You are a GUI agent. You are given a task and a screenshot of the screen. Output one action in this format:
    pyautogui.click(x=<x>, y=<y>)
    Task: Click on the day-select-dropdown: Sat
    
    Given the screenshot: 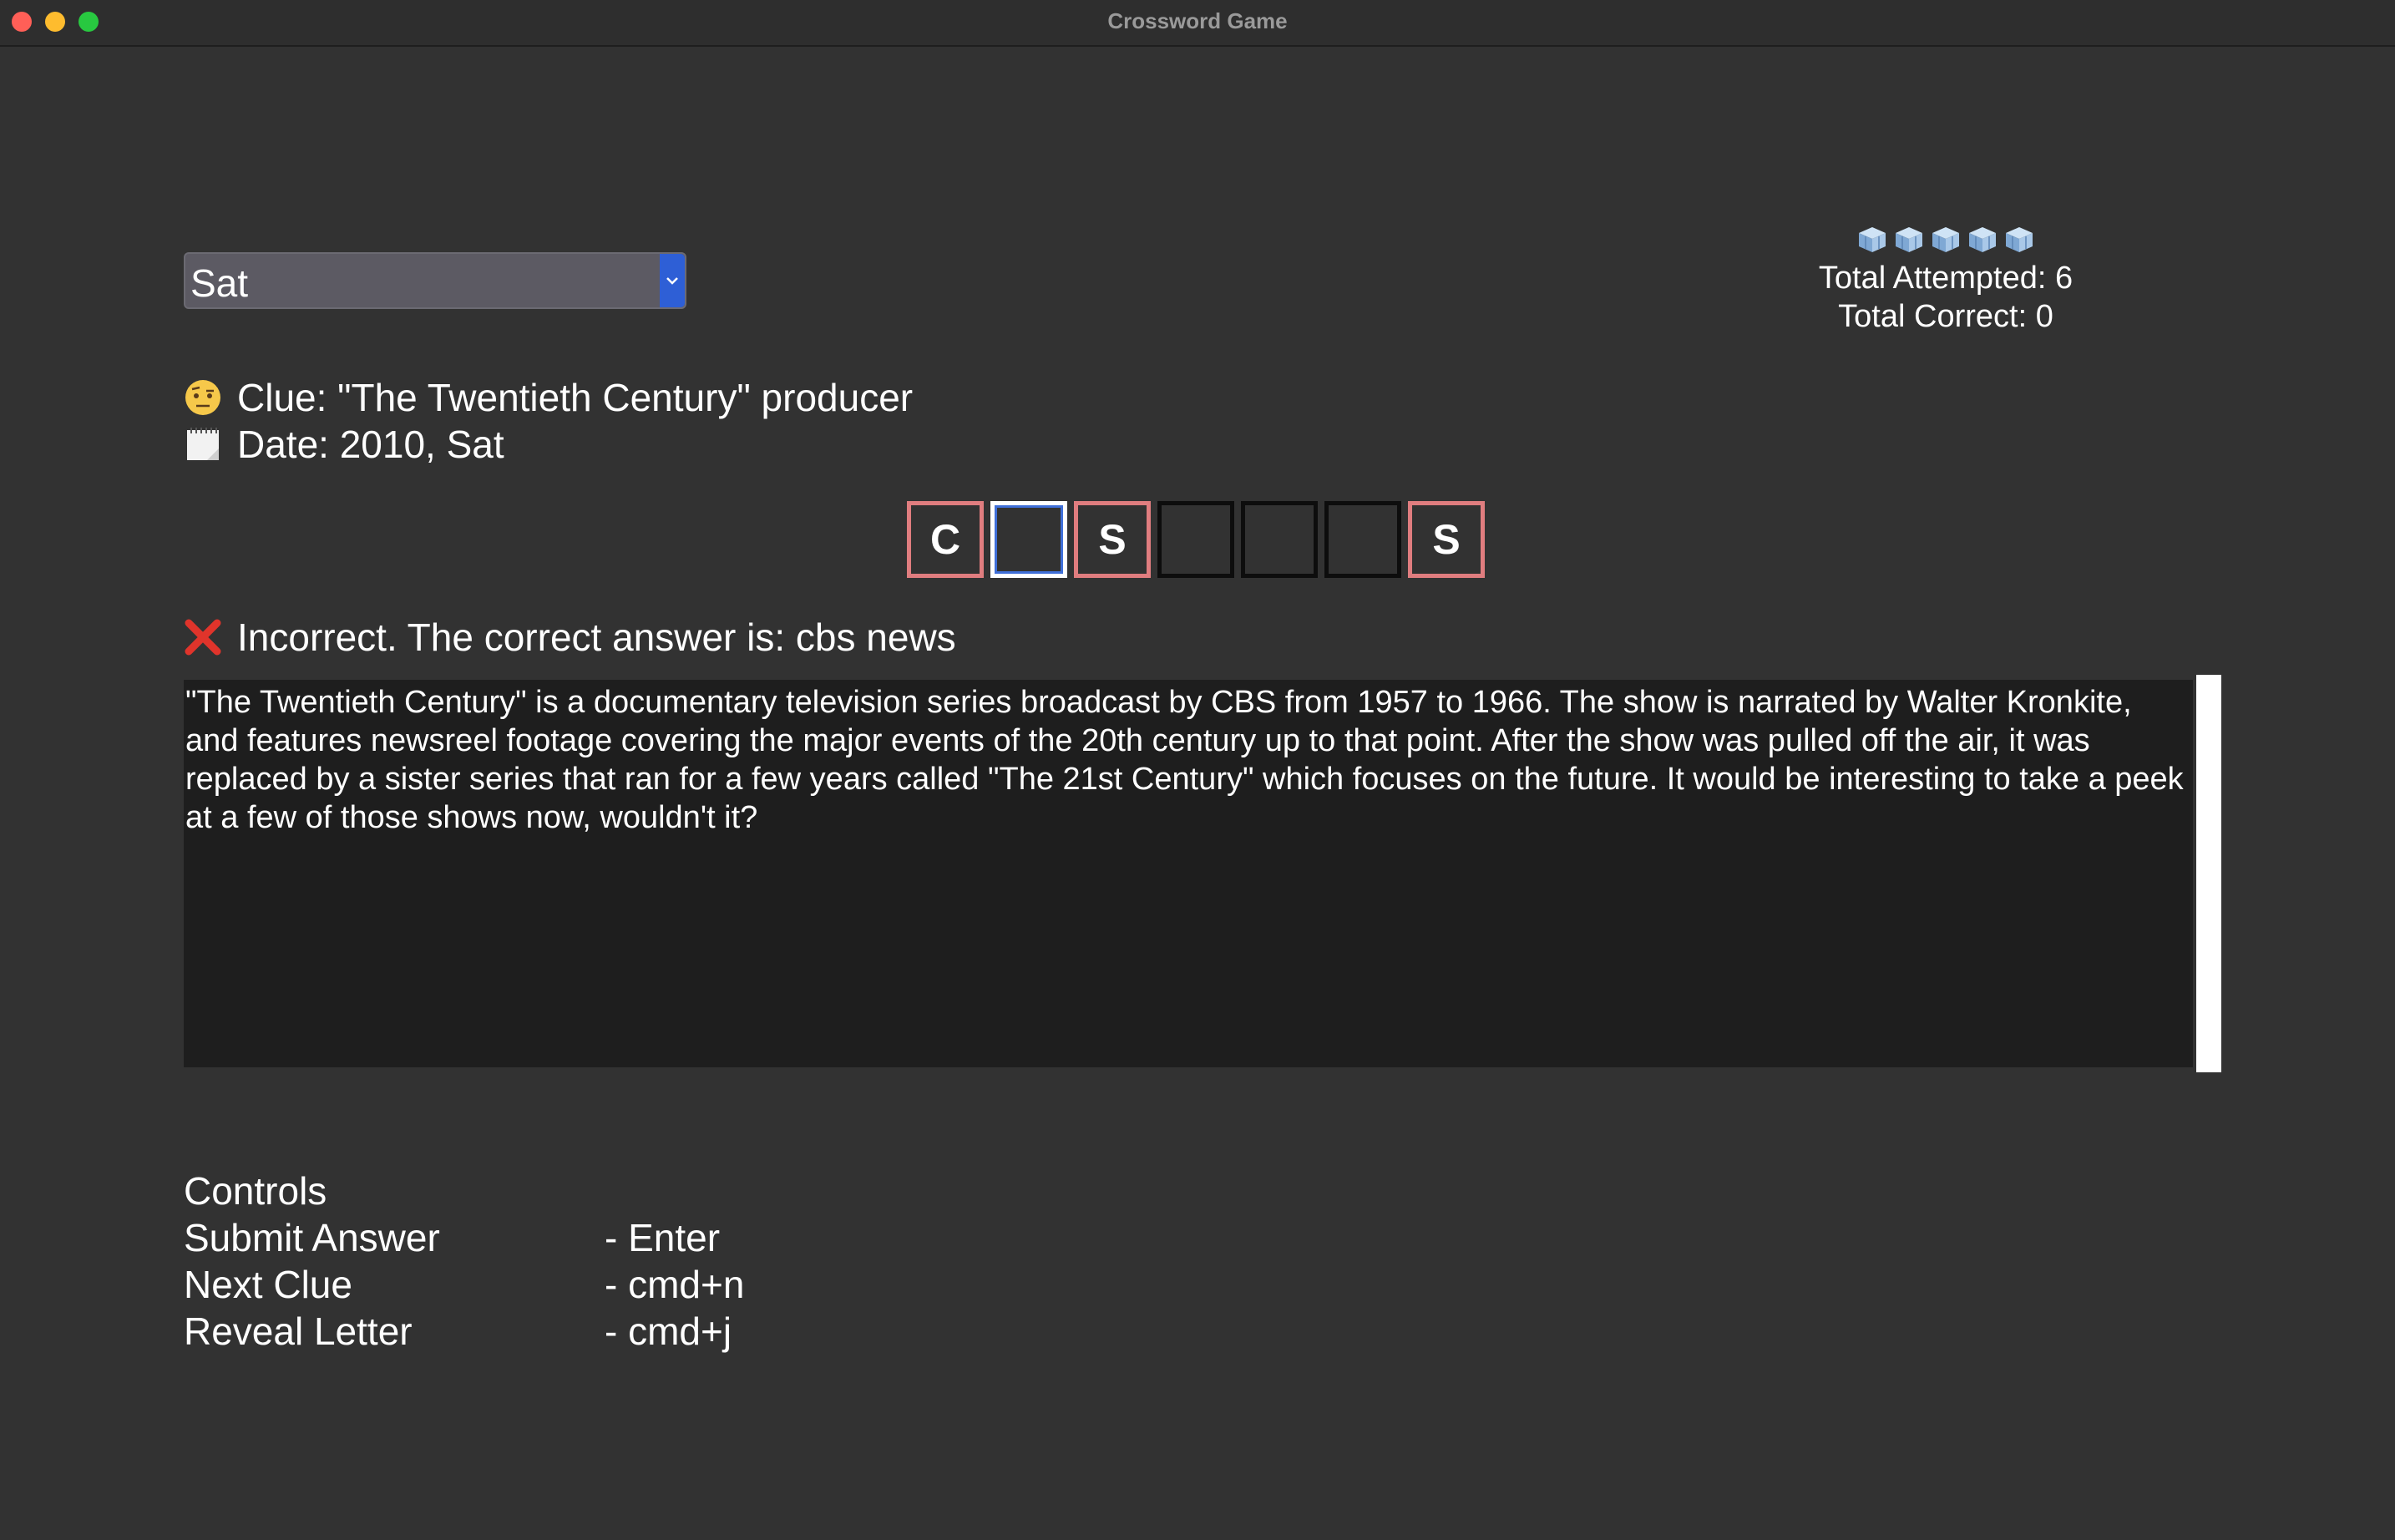 What is the action you would take?
    pyautogui.click(x=435, y=280)
    